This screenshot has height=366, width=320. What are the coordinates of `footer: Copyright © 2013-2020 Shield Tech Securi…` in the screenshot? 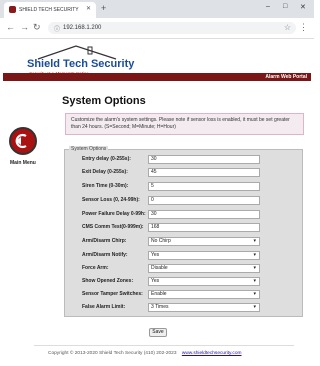 It's located at (145, 353).